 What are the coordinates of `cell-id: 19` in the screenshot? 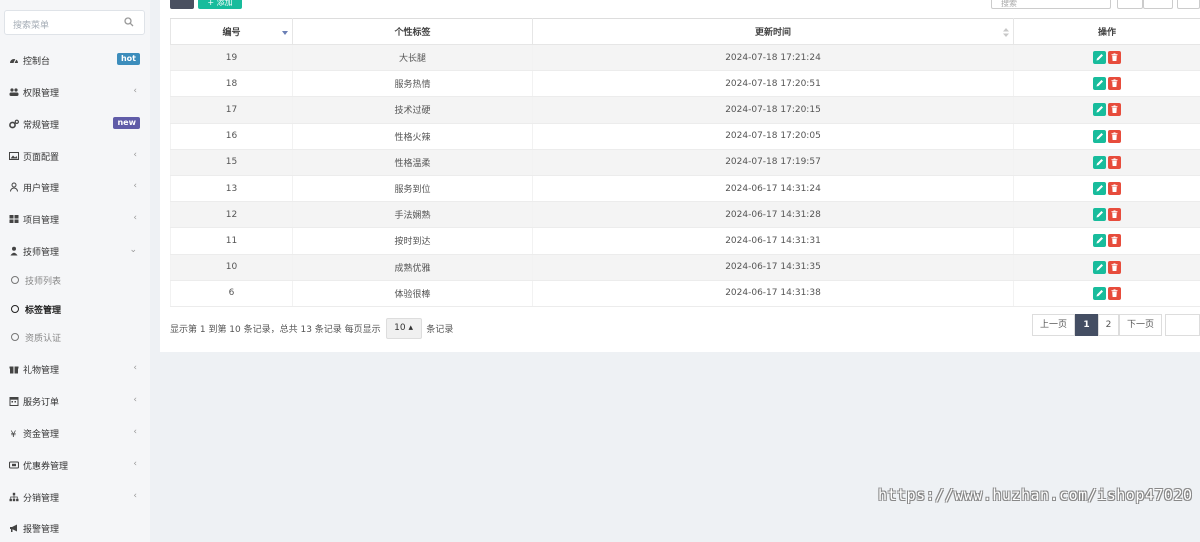 It's located at (231, 58).